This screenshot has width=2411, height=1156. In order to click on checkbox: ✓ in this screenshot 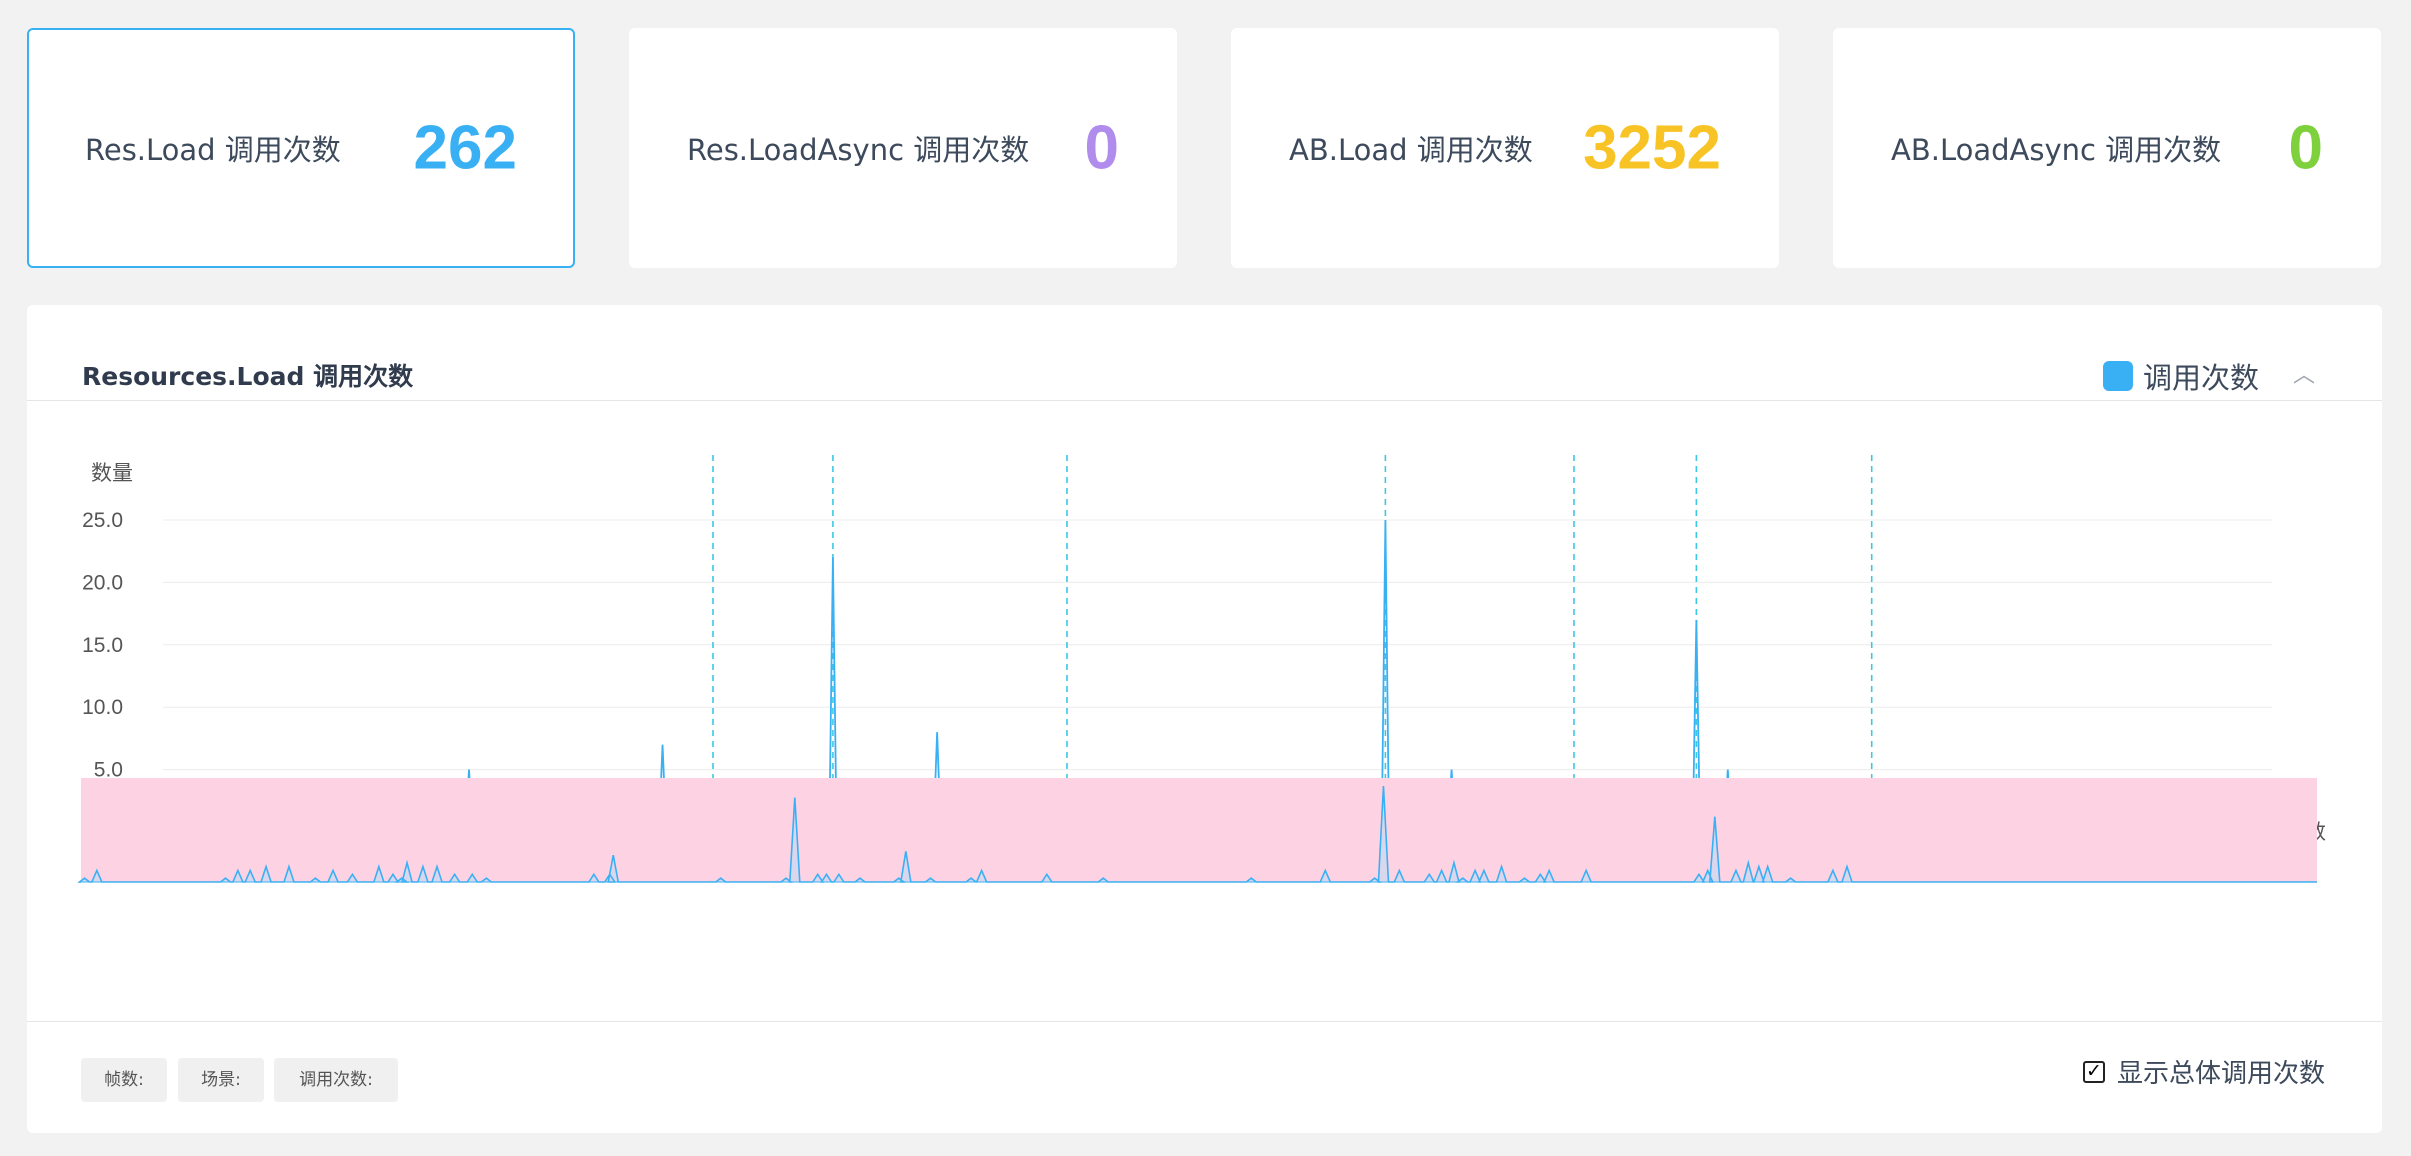, I will do `click(2094, 1071)`.